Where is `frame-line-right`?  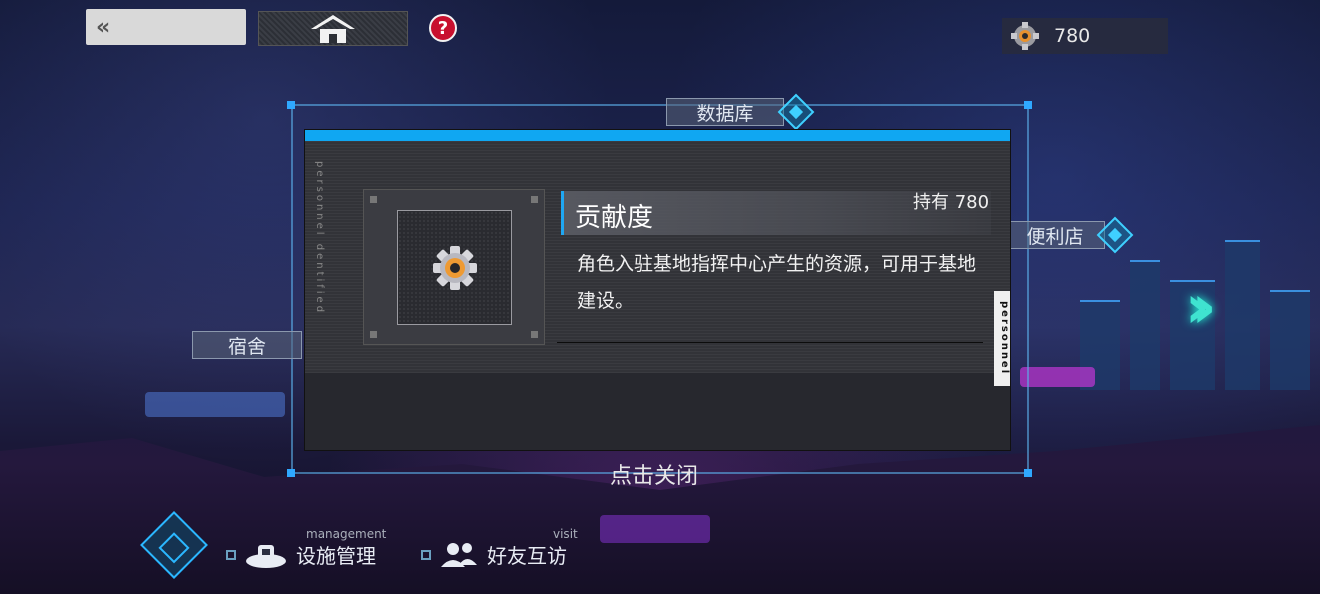
frame-line-right is located at coordinates (1028, 289).